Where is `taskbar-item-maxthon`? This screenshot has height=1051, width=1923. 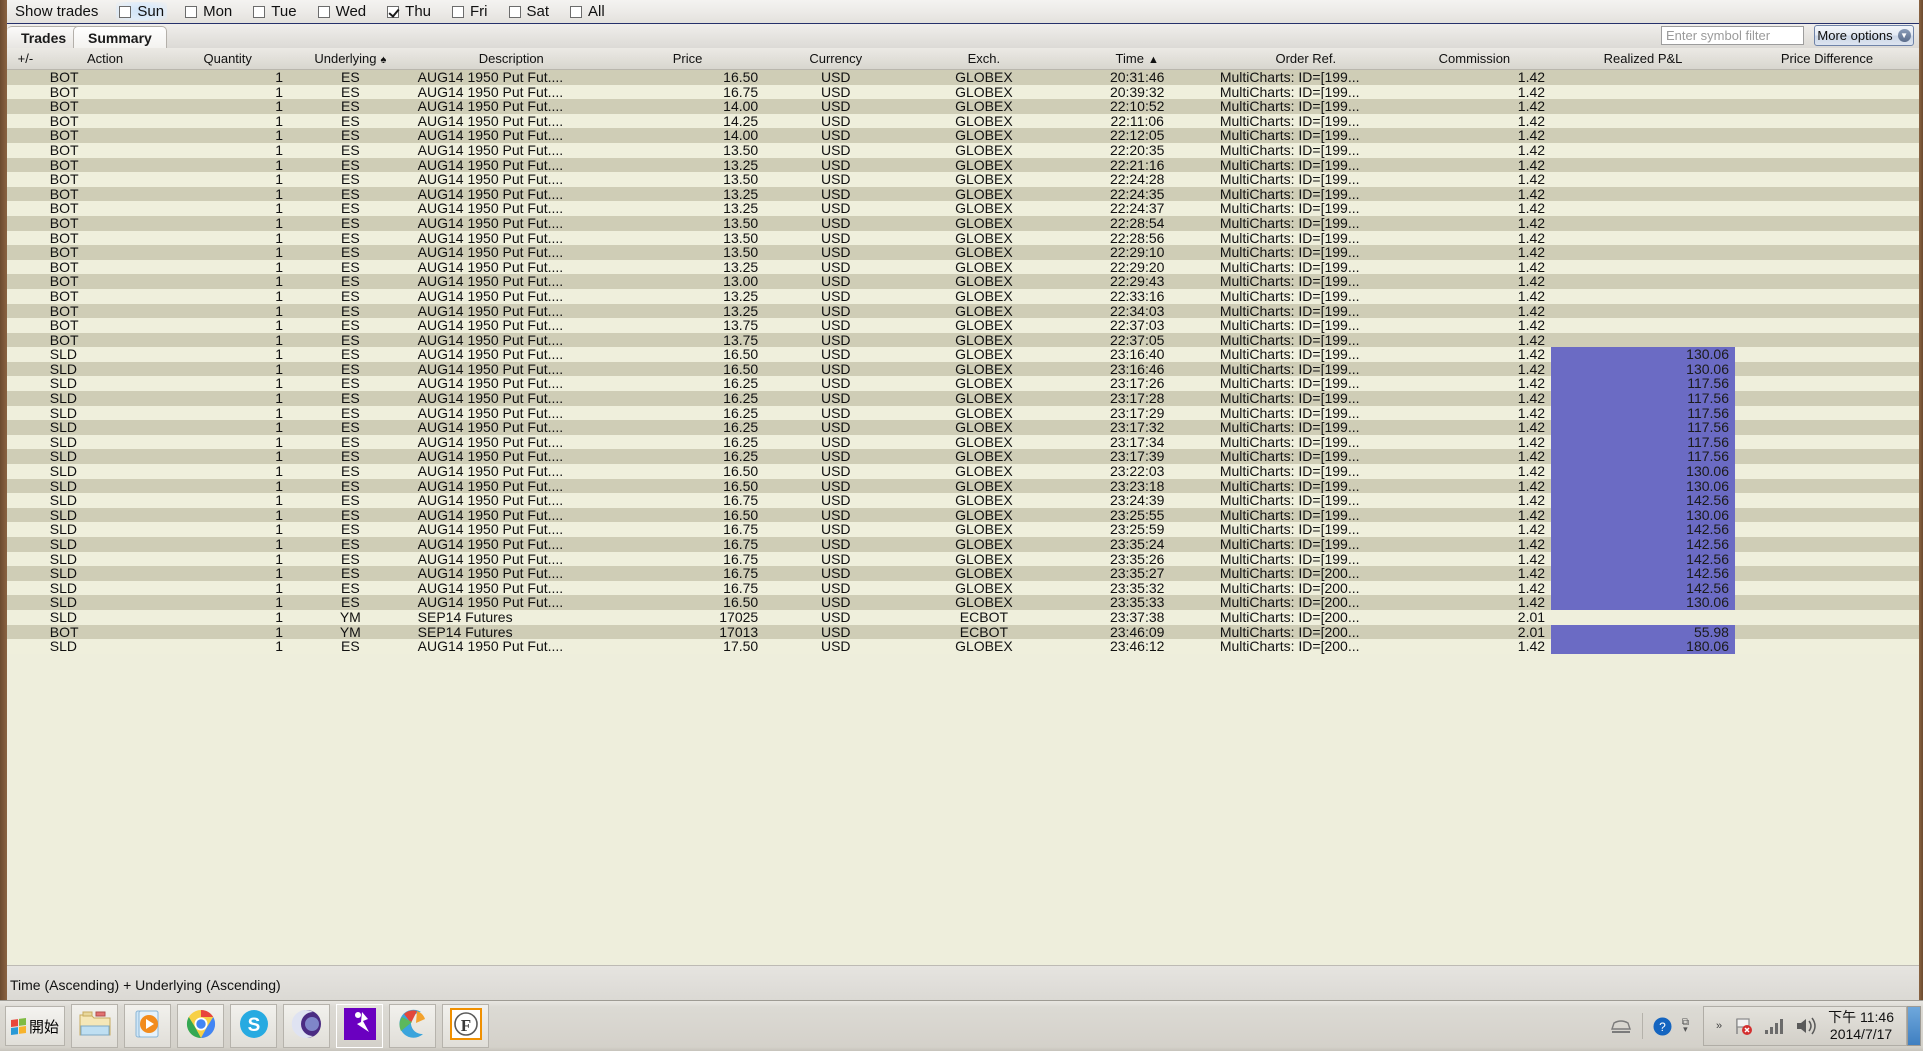 taskbar-item-maxthon is located at coordinates (412, 1026).